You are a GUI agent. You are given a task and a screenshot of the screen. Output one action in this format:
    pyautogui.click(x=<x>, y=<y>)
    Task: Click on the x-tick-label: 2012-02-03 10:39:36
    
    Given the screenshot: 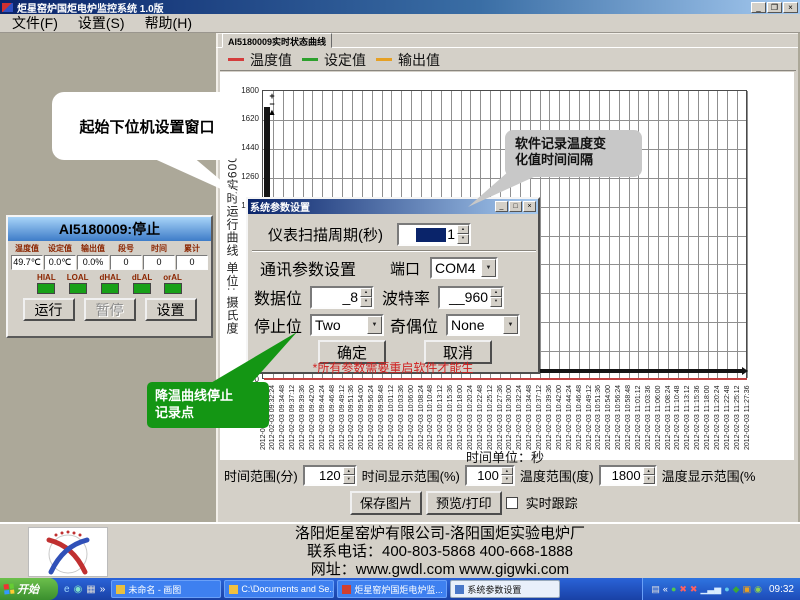 What is the action you would take?
    pyautogui.click(x=549, y=417)
    